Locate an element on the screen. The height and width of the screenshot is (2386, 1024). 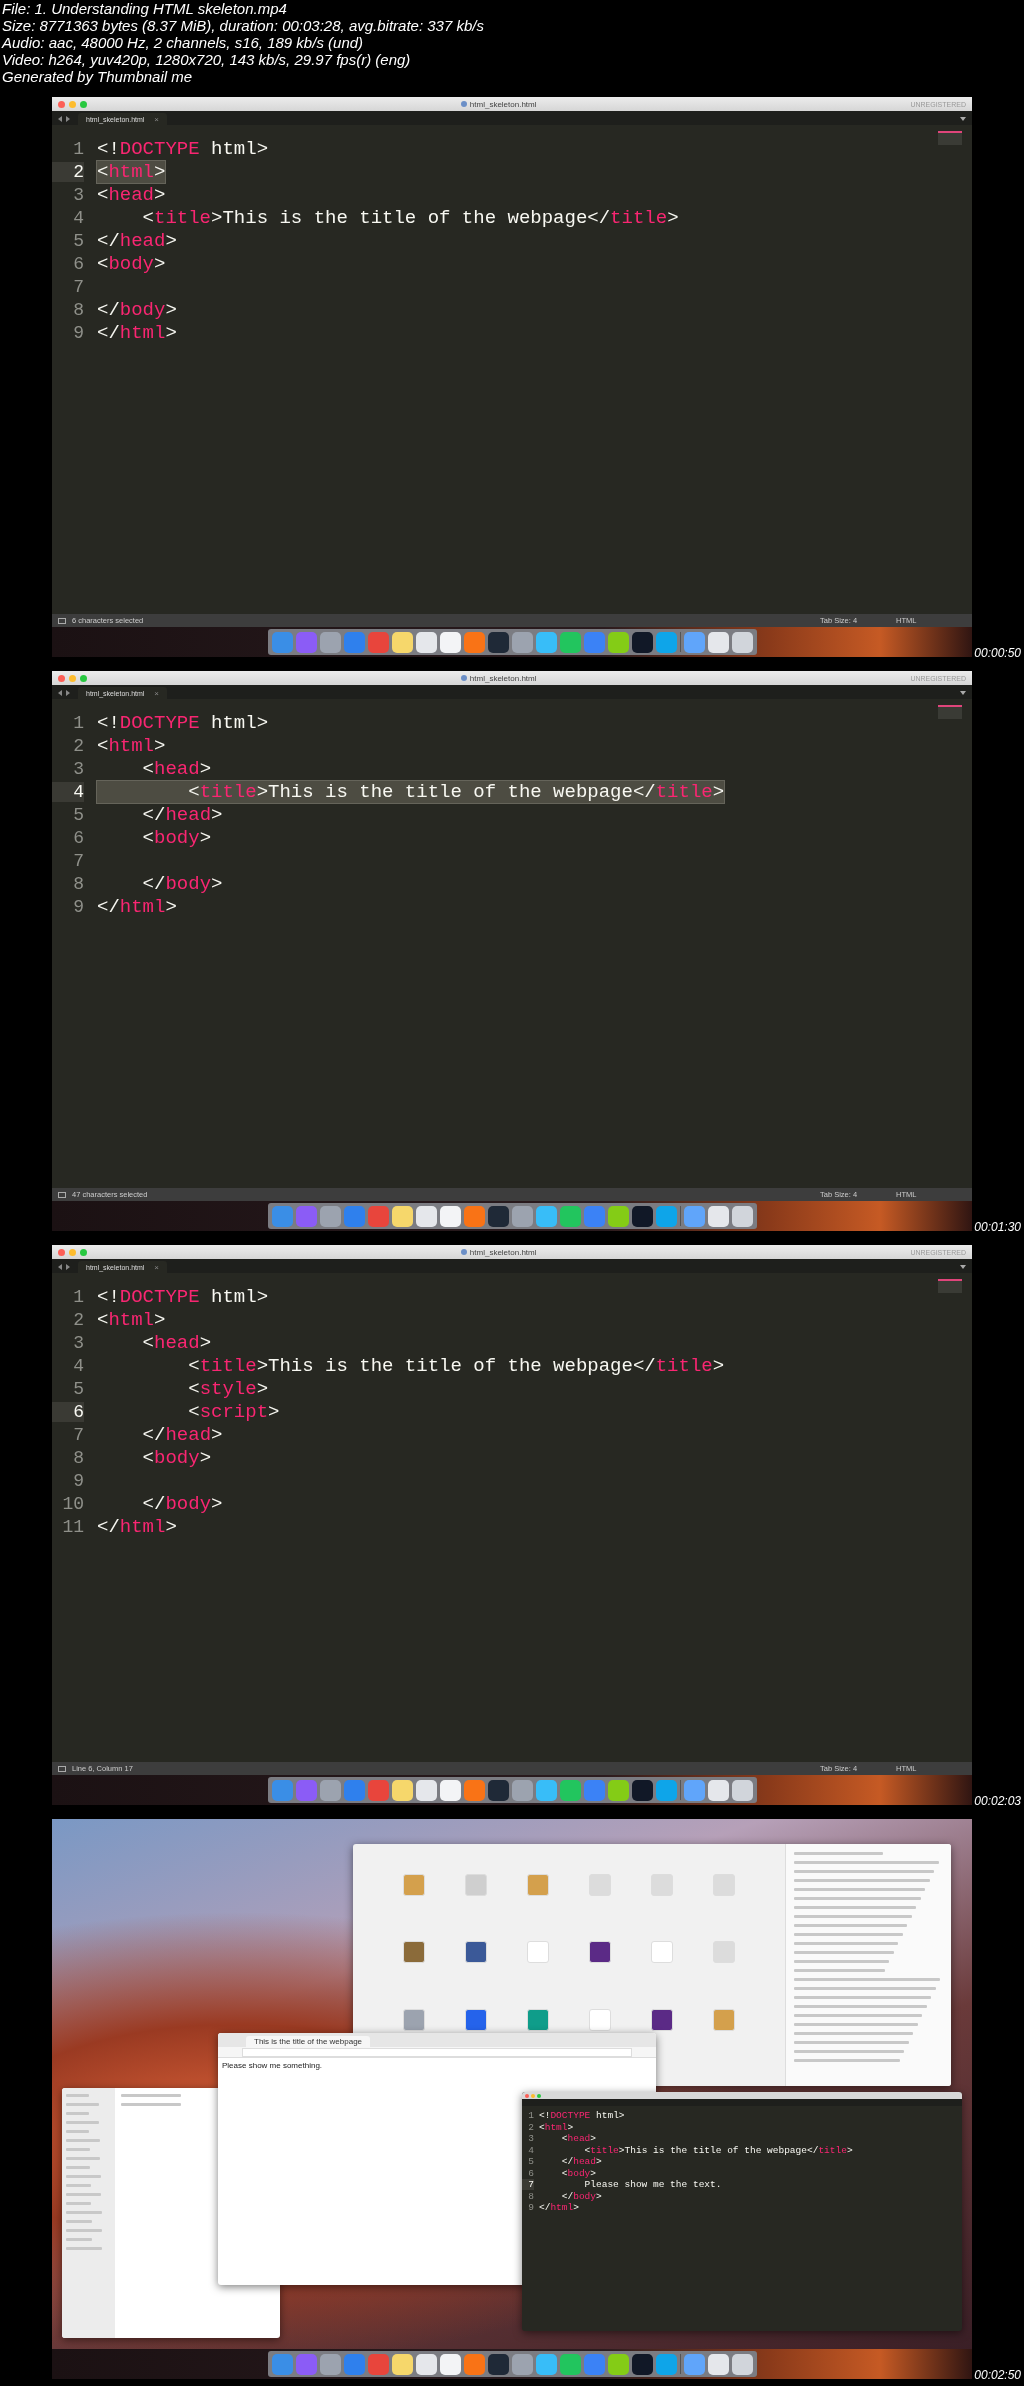
file-info-text: Video: h264, yuv420p, 1280x720, 143 kb/s, 29.97 fps(r) (eng) is located at coordinates (207, 59).